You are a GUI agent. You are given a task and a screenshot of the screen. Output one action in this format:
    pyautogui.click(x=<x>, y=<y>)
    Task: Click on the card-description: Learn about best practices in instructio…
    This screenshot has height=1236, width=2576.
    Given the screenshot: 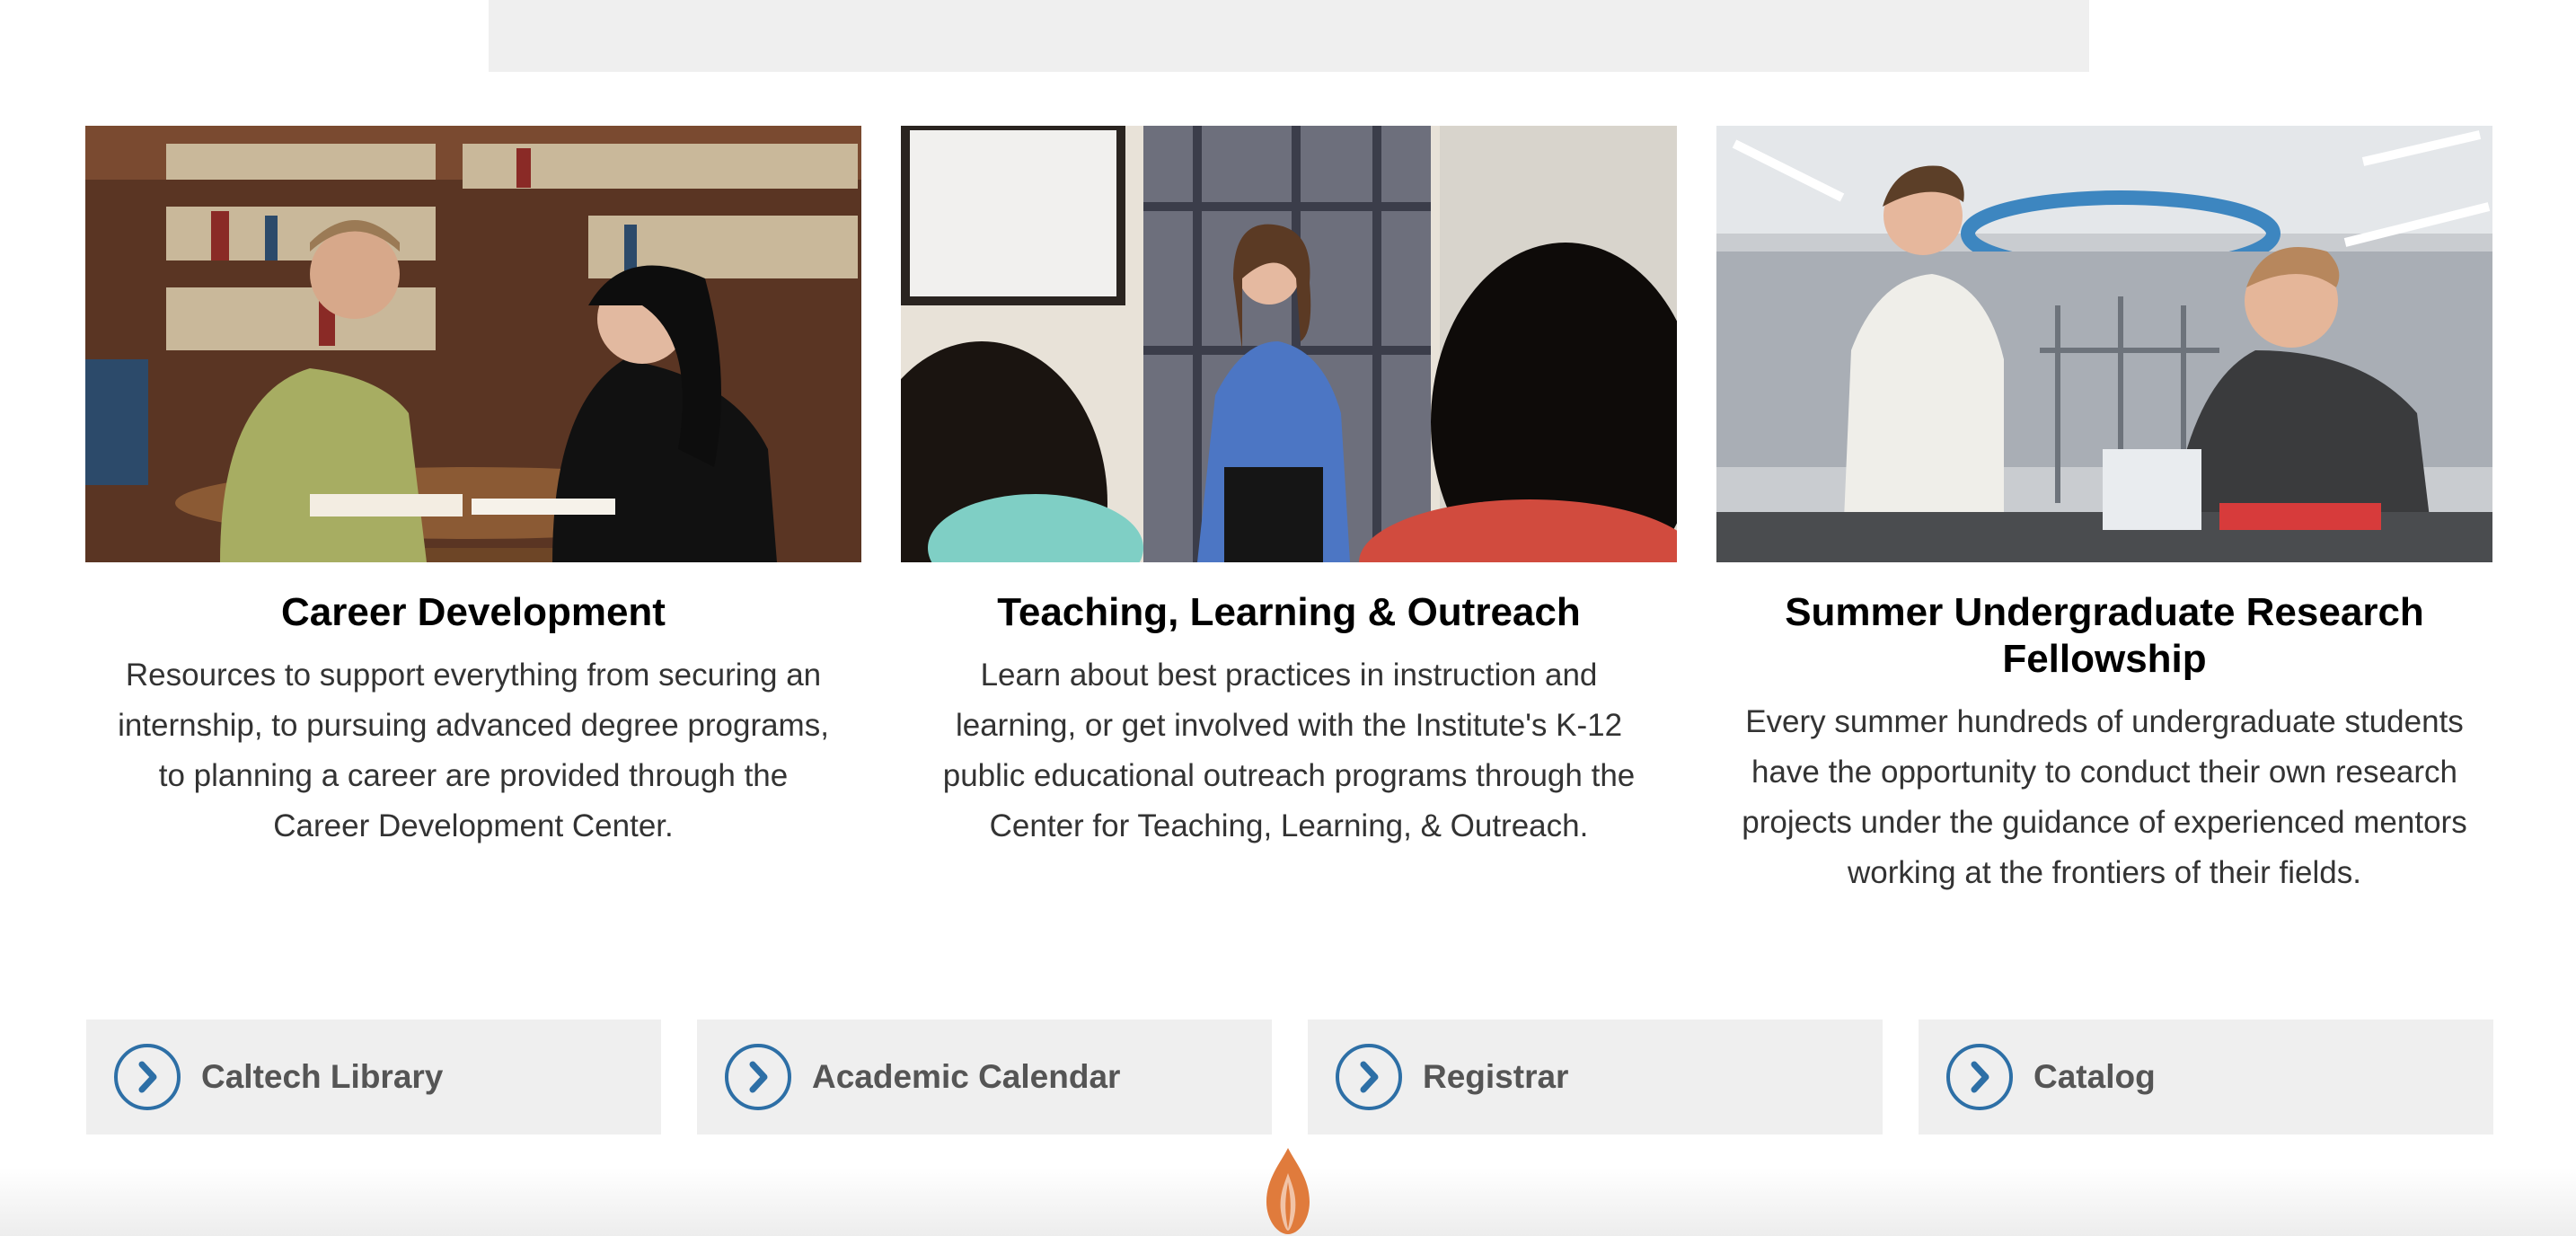 What is the action you would take?
    pyautogui.click(x=1289, y=751)
    